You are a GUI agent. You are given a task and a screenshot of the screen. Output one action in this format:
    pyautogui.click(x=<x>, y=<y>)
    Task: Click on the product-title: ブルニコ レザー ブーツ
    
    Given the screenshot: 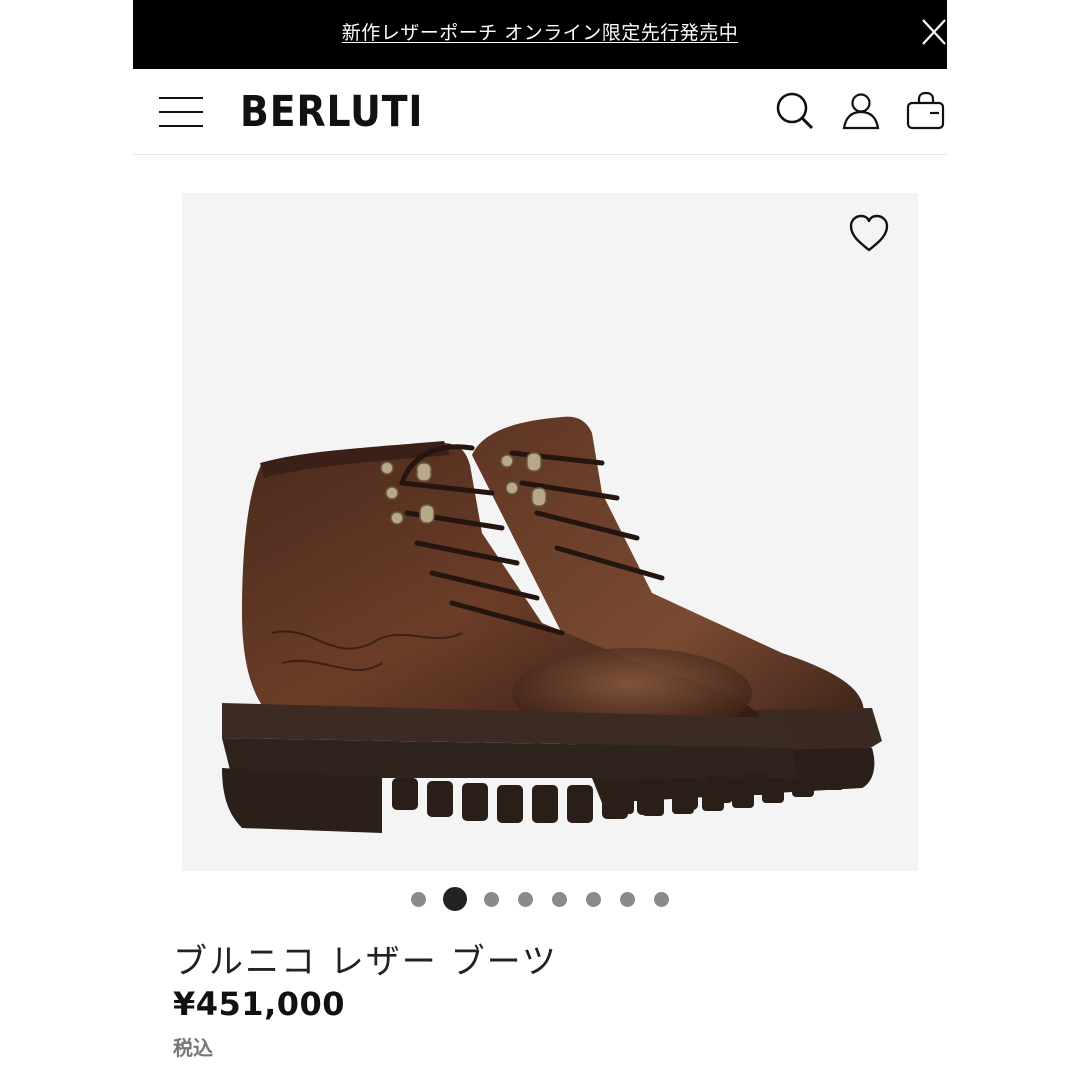 What is the action you would take?
    pyautogui.click(x=365, y=962)
    